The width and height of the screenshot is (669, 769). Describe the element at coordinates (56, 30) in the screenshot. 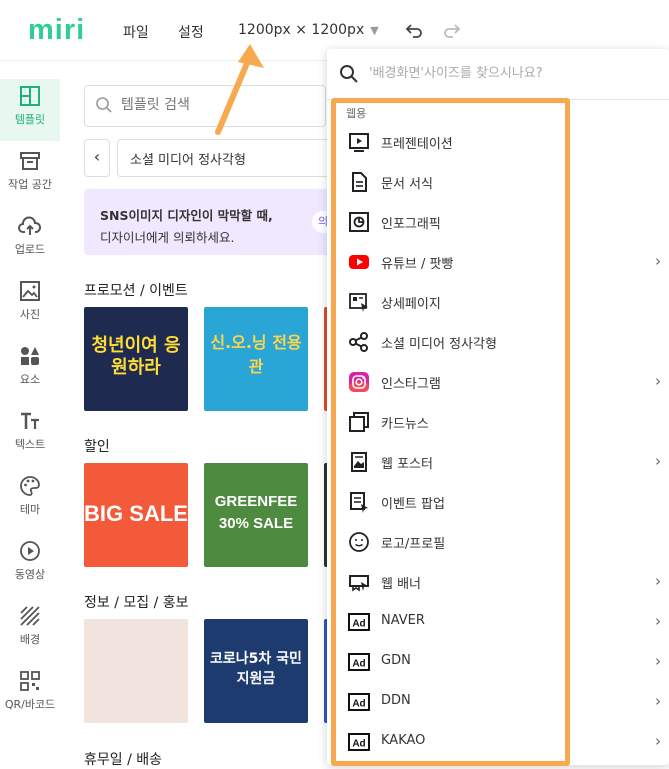

I see `app-logo: miri` at that location.